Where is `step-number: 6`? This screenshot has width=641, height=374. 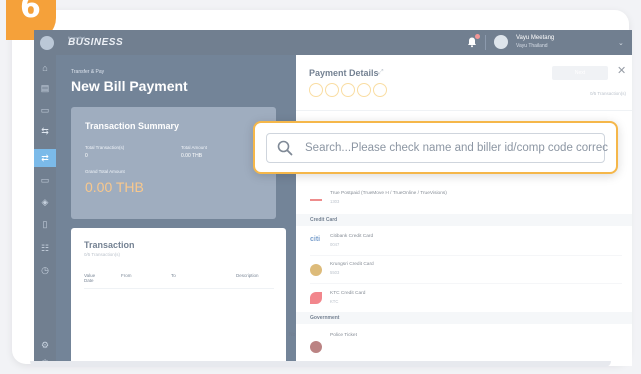
step-number: 6 is located at coordinates (30, 12).